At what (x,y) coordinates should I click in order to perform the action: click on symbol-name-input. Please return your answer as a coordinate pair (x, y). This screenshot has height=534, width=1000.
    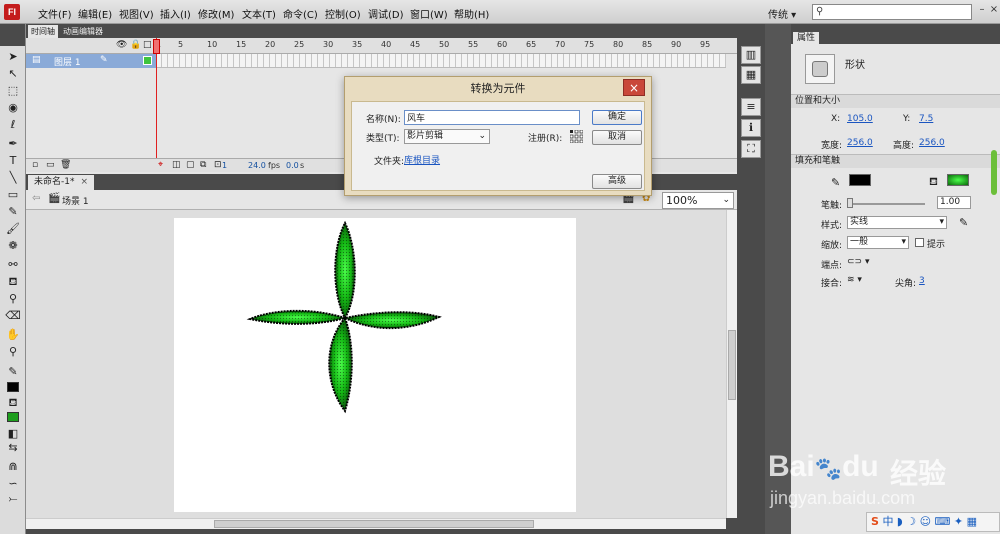
    Looking at the image, I should click on (492, 117).